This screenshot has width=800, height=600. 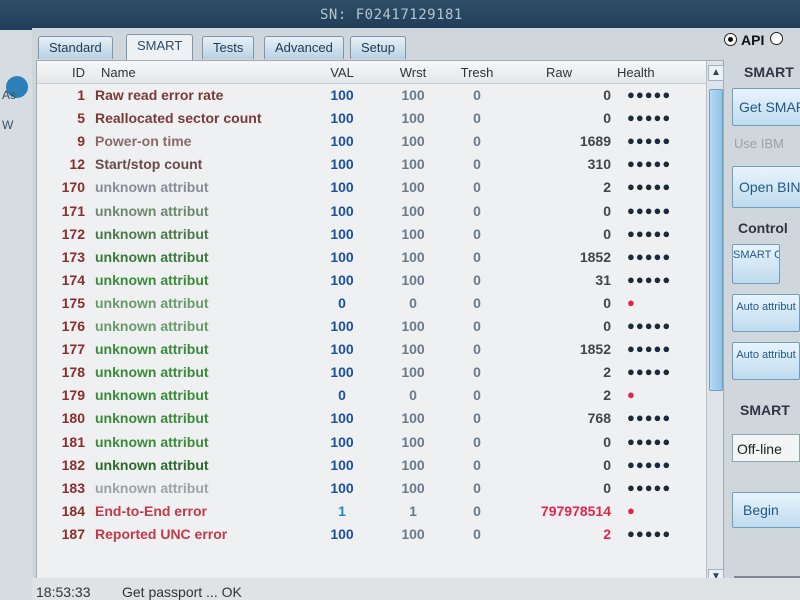 I want to click on table-row: 1 Raw read error rate 100 100 0 0 ●●●●●, so click(x=372, y=95).